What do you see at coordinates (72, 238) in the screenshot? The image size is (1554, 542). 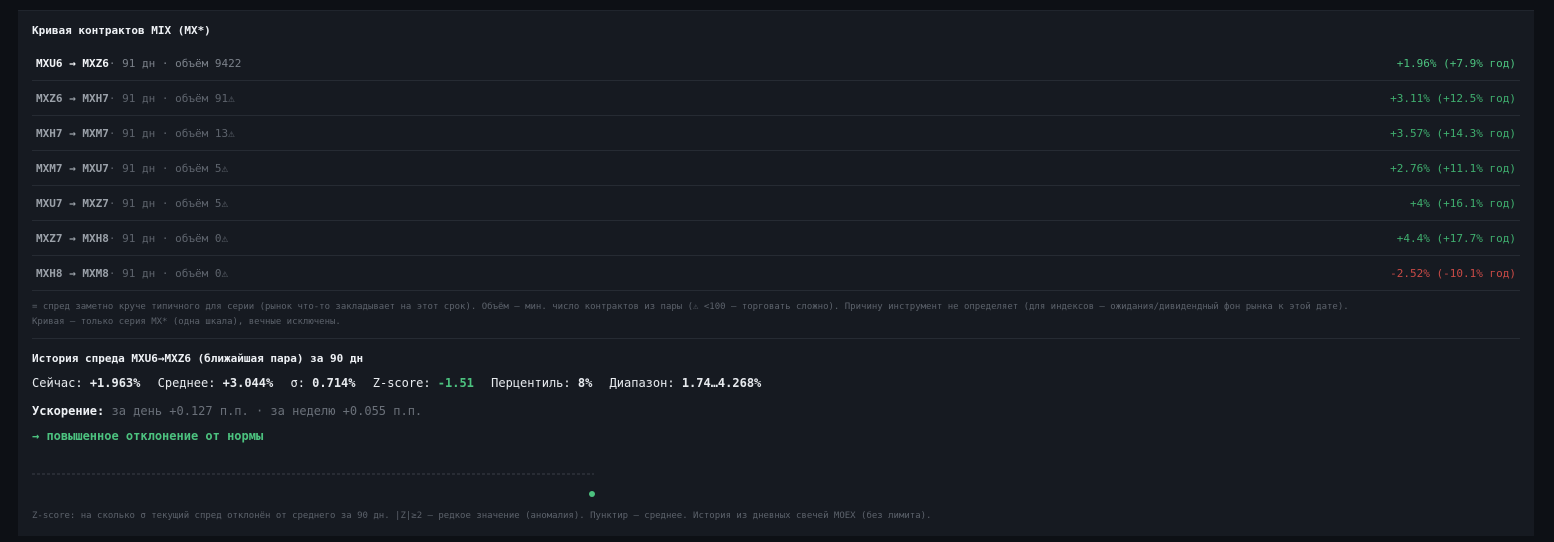 I see `row-pair: MXZ7 → MXH8` at bounding box center [72, 238].